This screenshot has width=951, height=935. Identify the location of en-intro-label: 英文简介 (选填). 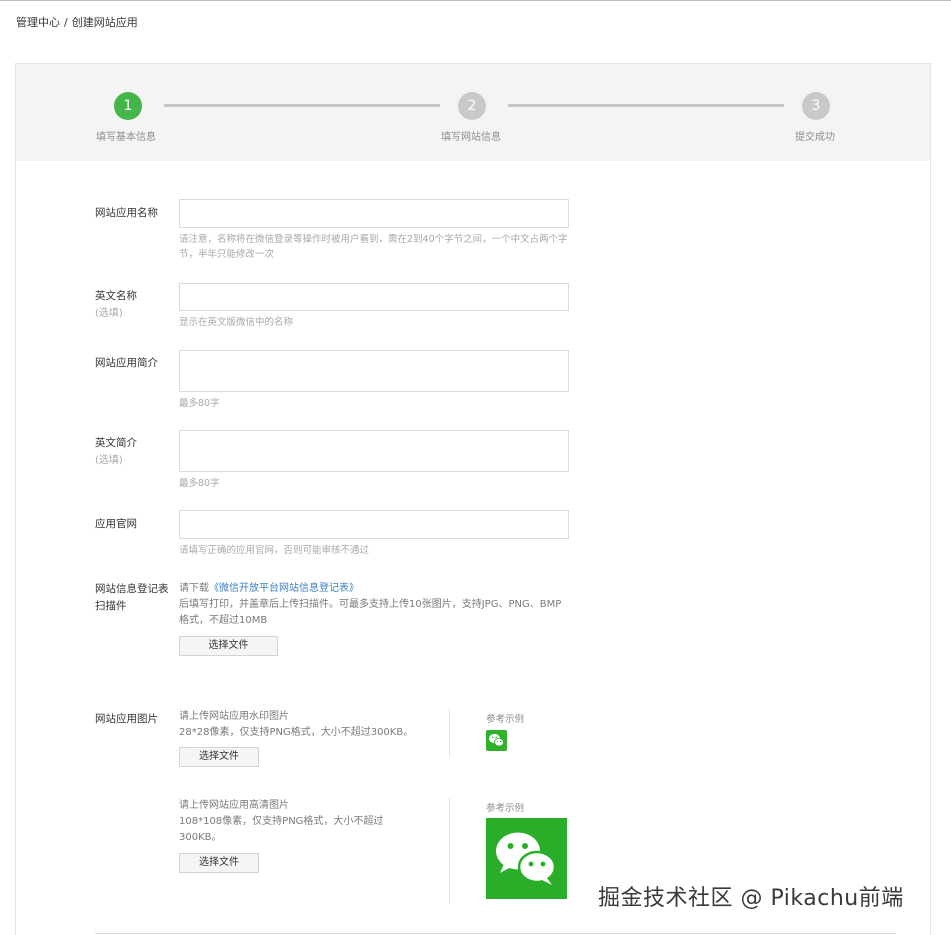
(116, 452).